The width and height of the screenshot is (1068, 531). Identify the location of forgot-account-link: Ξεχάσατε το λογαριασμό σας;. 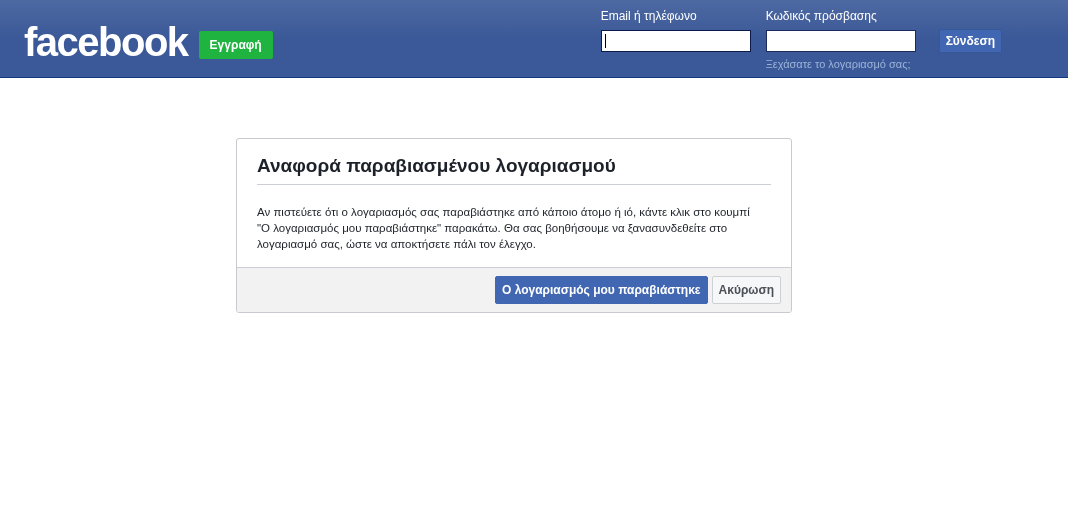
(840, 64).